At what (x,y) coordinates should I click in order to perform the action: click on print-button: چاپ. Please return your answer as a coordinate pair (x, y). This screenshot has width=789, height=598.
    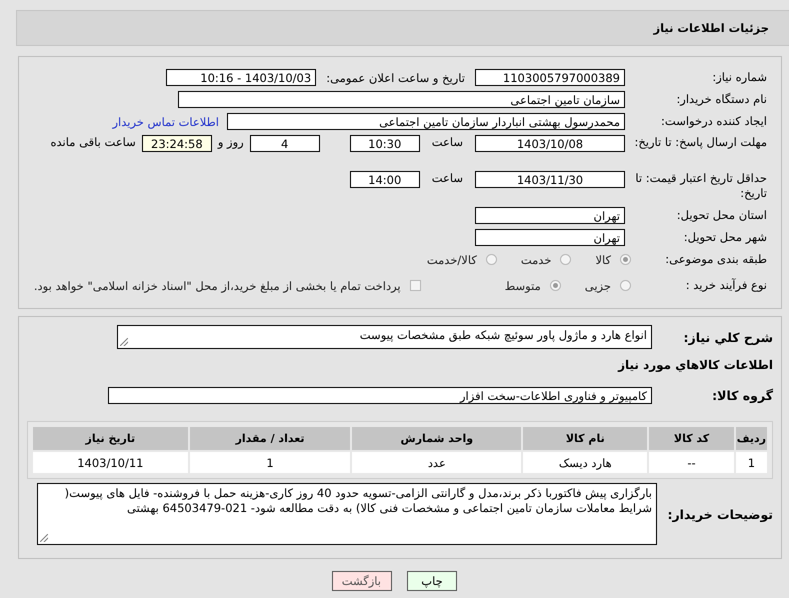
    Looking at the image, I should click on (432, 581).